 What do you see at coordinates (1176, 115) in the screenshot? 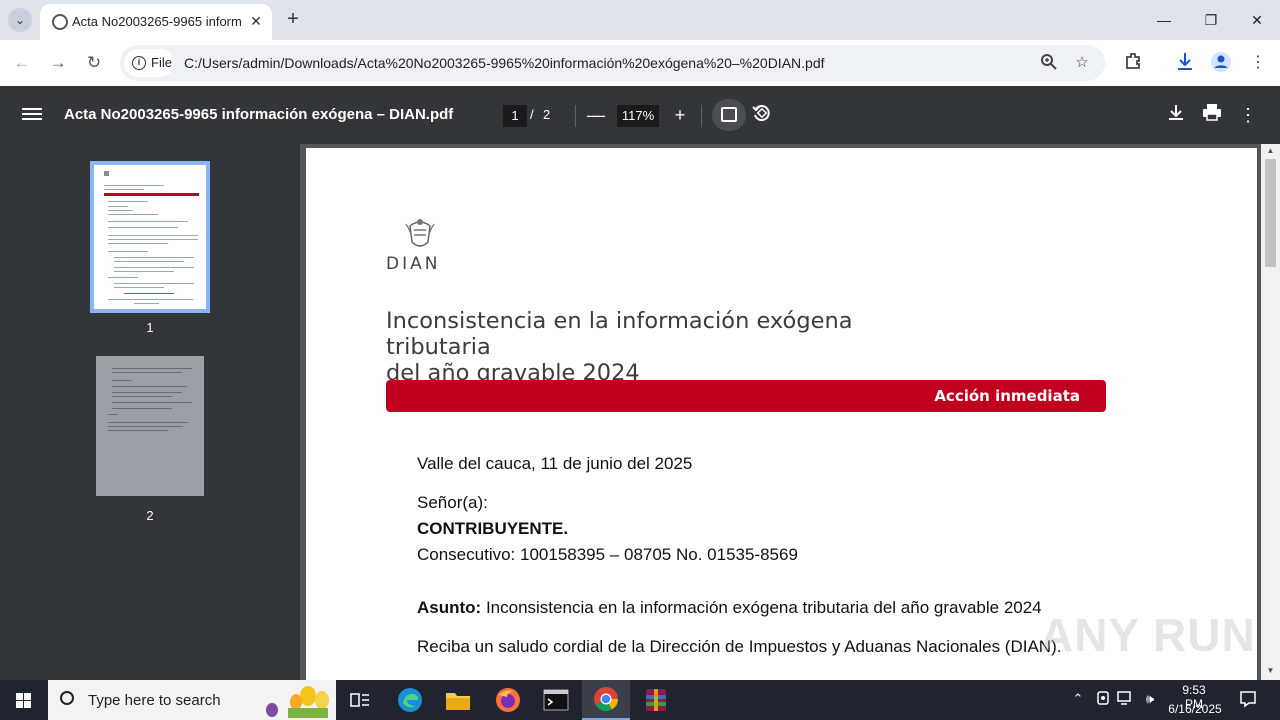
I see `pdf-download-button` at bounding box center [1176, 115].